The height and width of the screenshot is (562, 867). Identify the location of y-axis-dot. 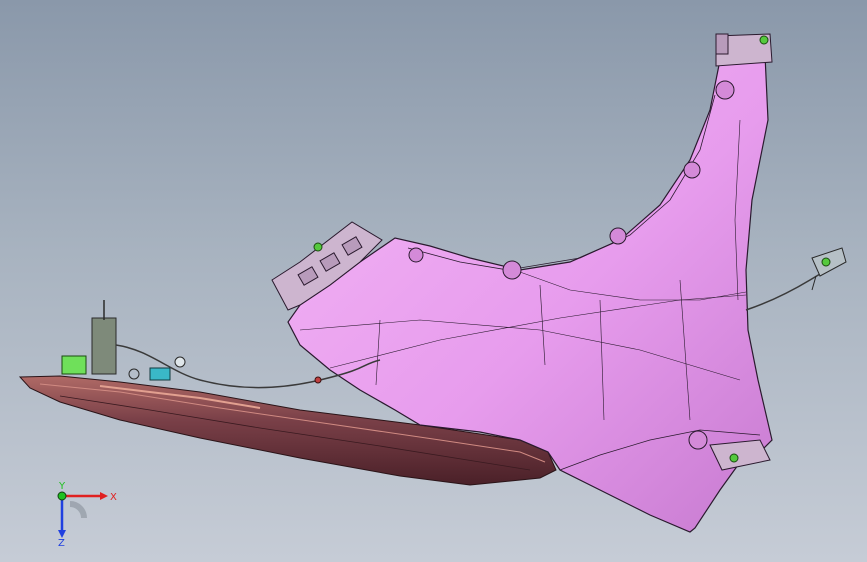
(62, 496).